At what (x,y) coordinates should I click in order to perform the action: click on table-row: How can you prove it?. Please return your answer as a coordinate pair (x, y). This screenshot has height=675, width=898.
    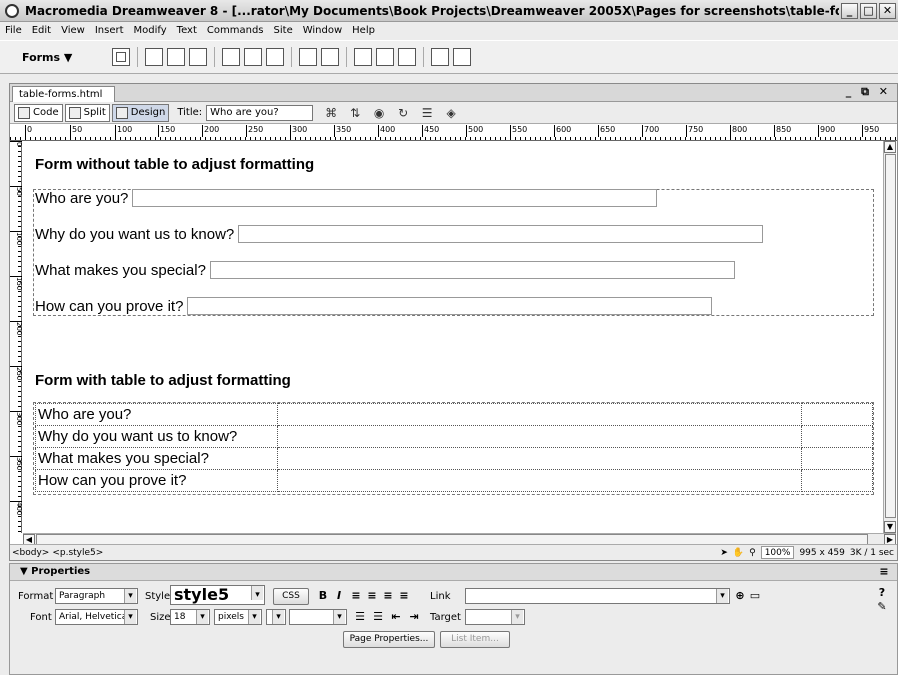
    Looking at the image, I should click on (454, 480).